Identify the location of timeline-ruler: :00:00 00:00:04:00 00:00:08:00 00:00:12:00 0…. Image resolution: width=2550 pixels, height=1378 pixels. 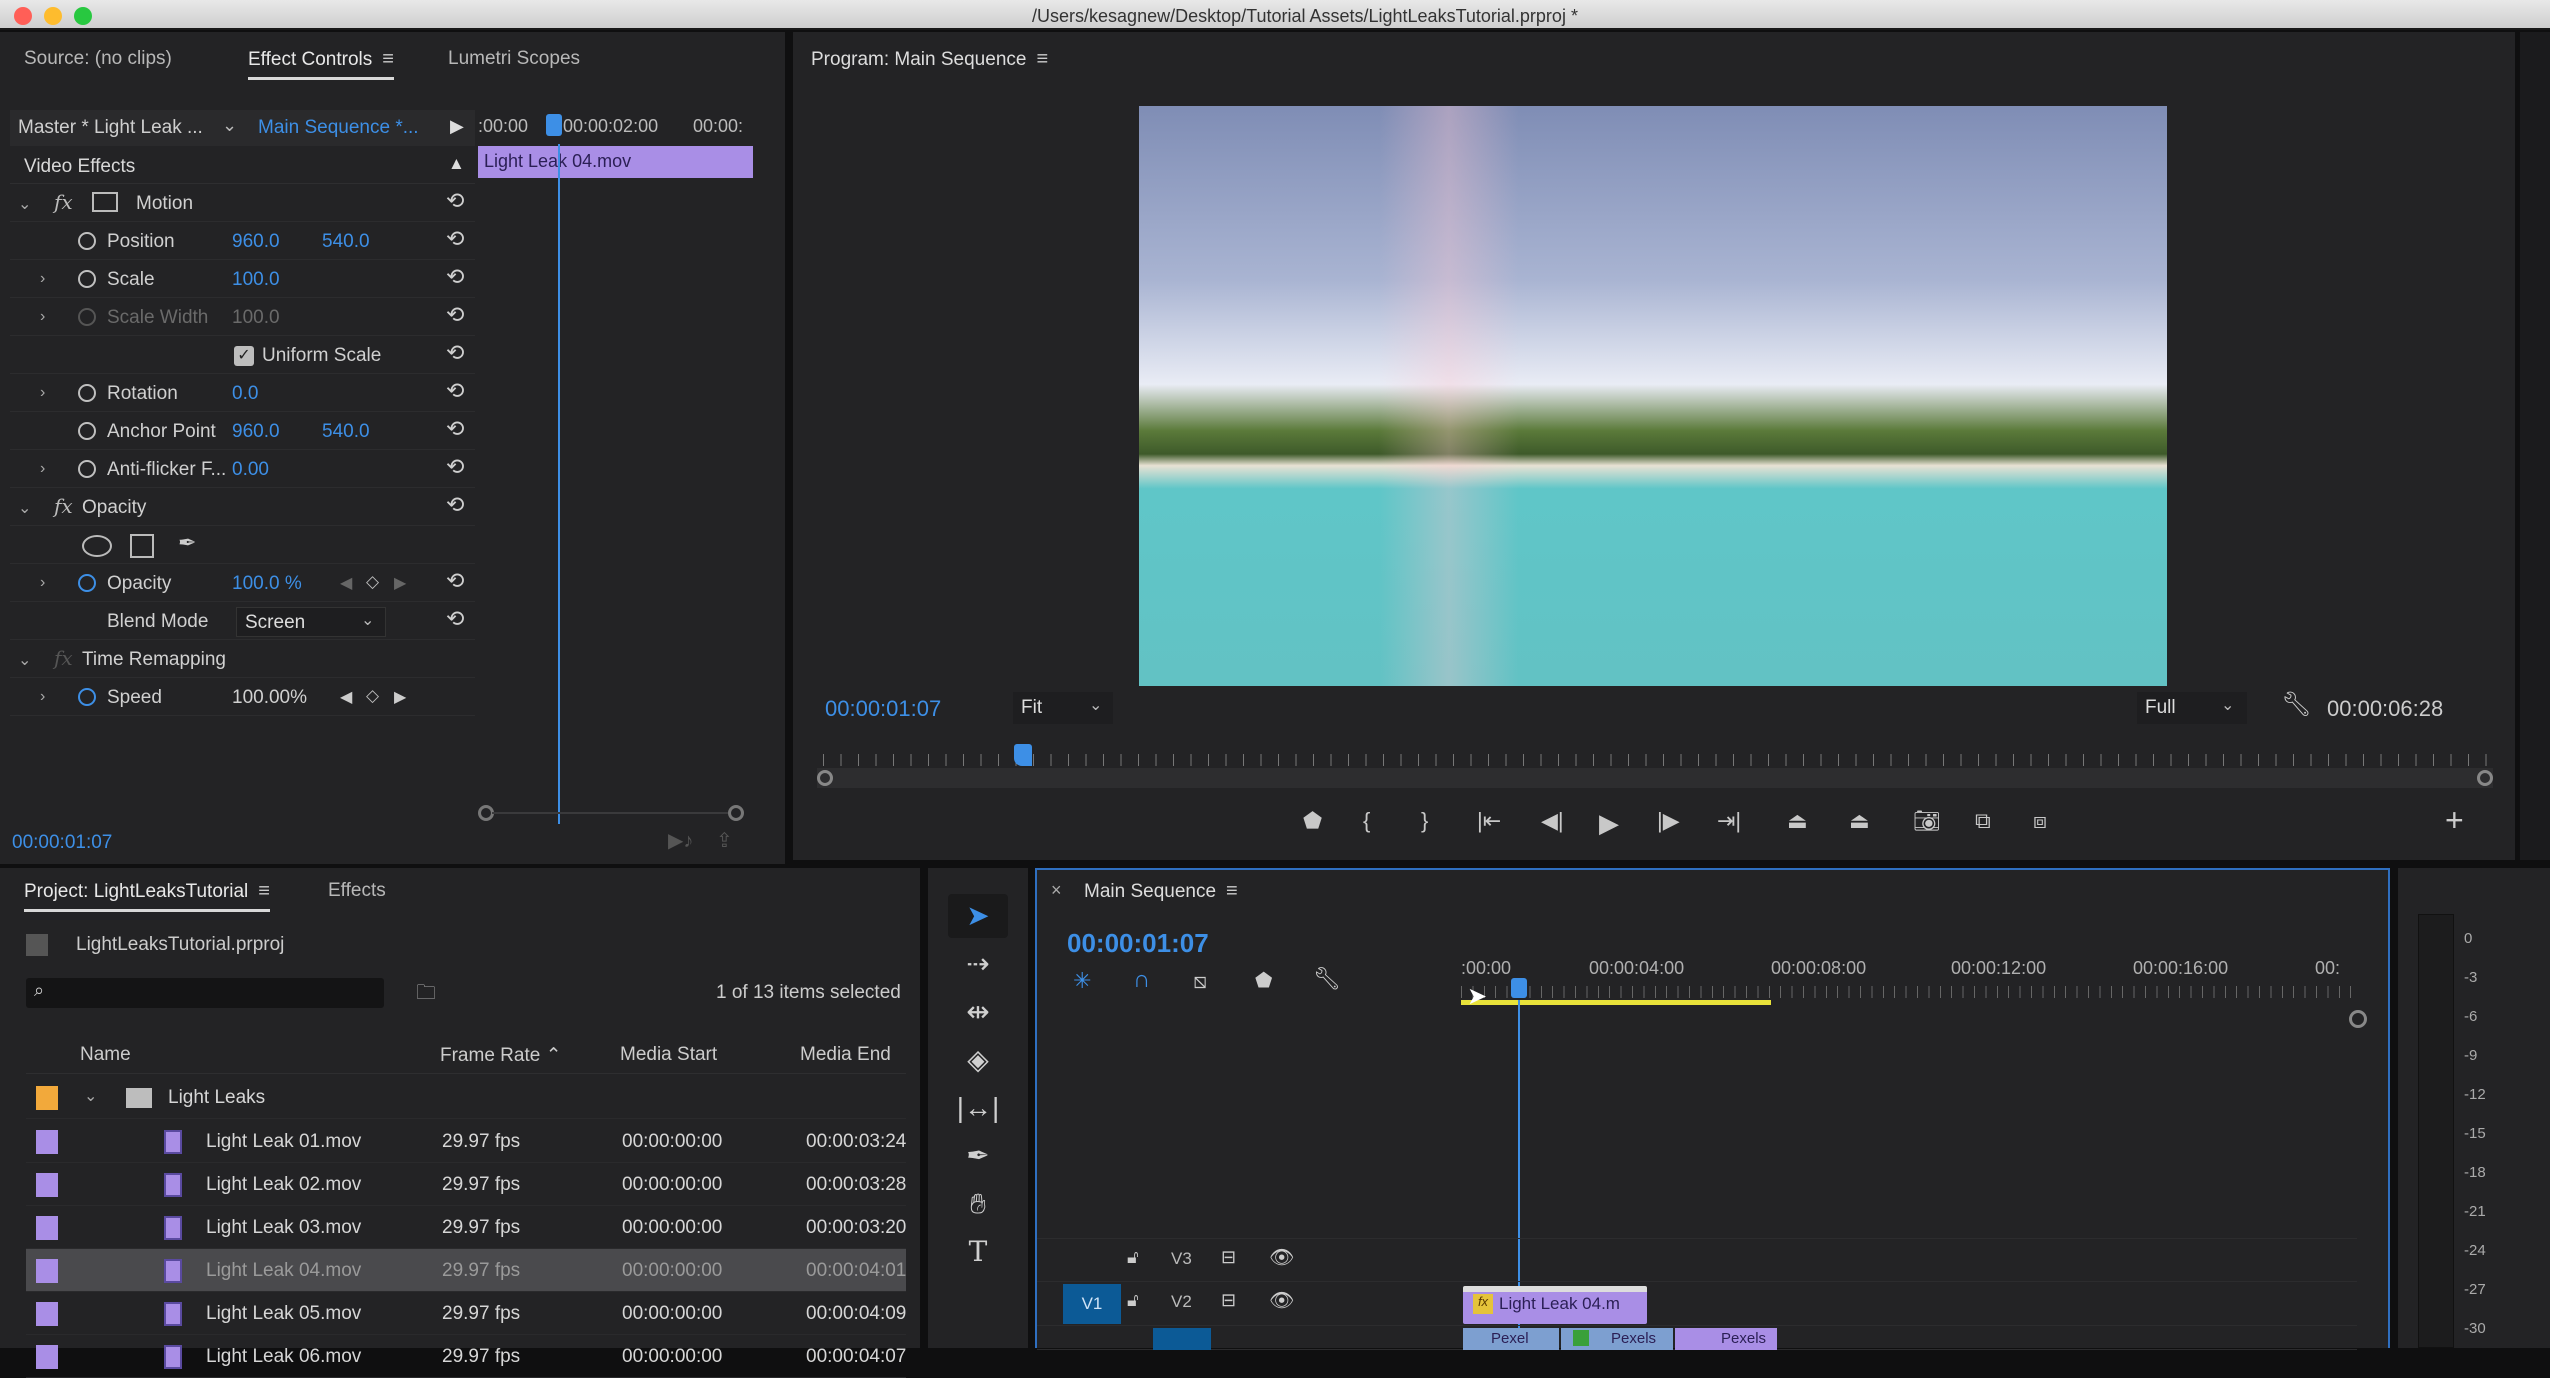
(1911, 979).